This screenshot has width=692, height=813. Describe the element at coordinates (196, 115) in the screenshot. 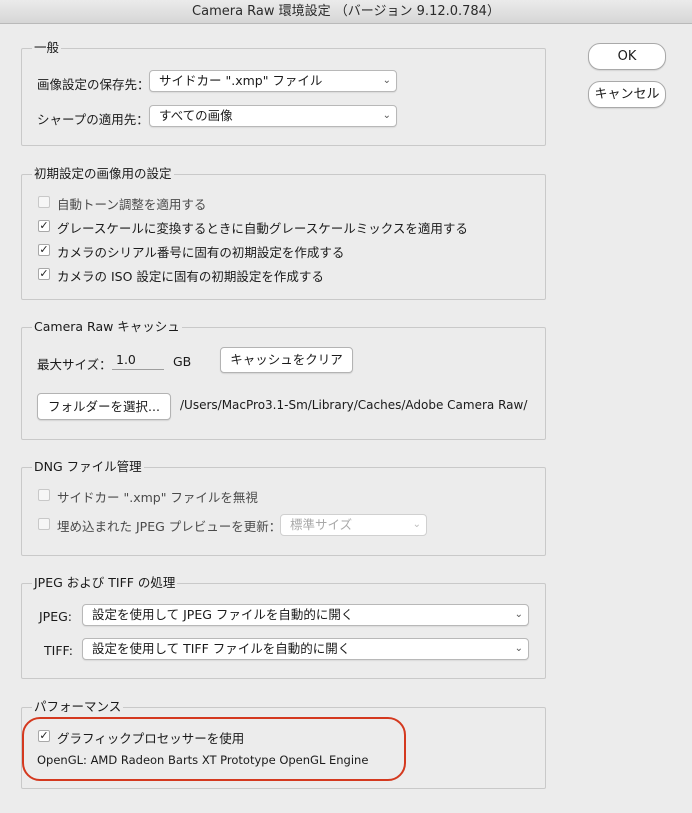

I see `sharpen-value: すべての画像` at that location.